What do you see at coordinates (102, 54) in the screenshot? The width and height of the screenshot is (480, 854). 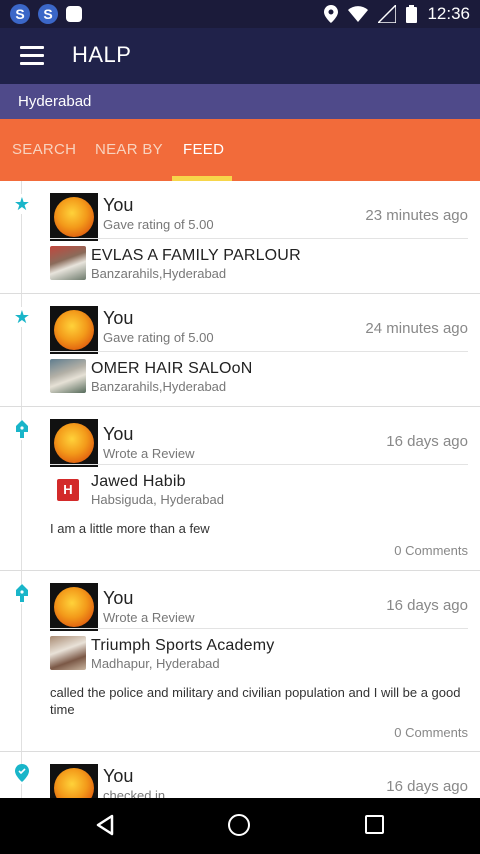 I see `app-title: HALP` at bounding box center [102, 54].